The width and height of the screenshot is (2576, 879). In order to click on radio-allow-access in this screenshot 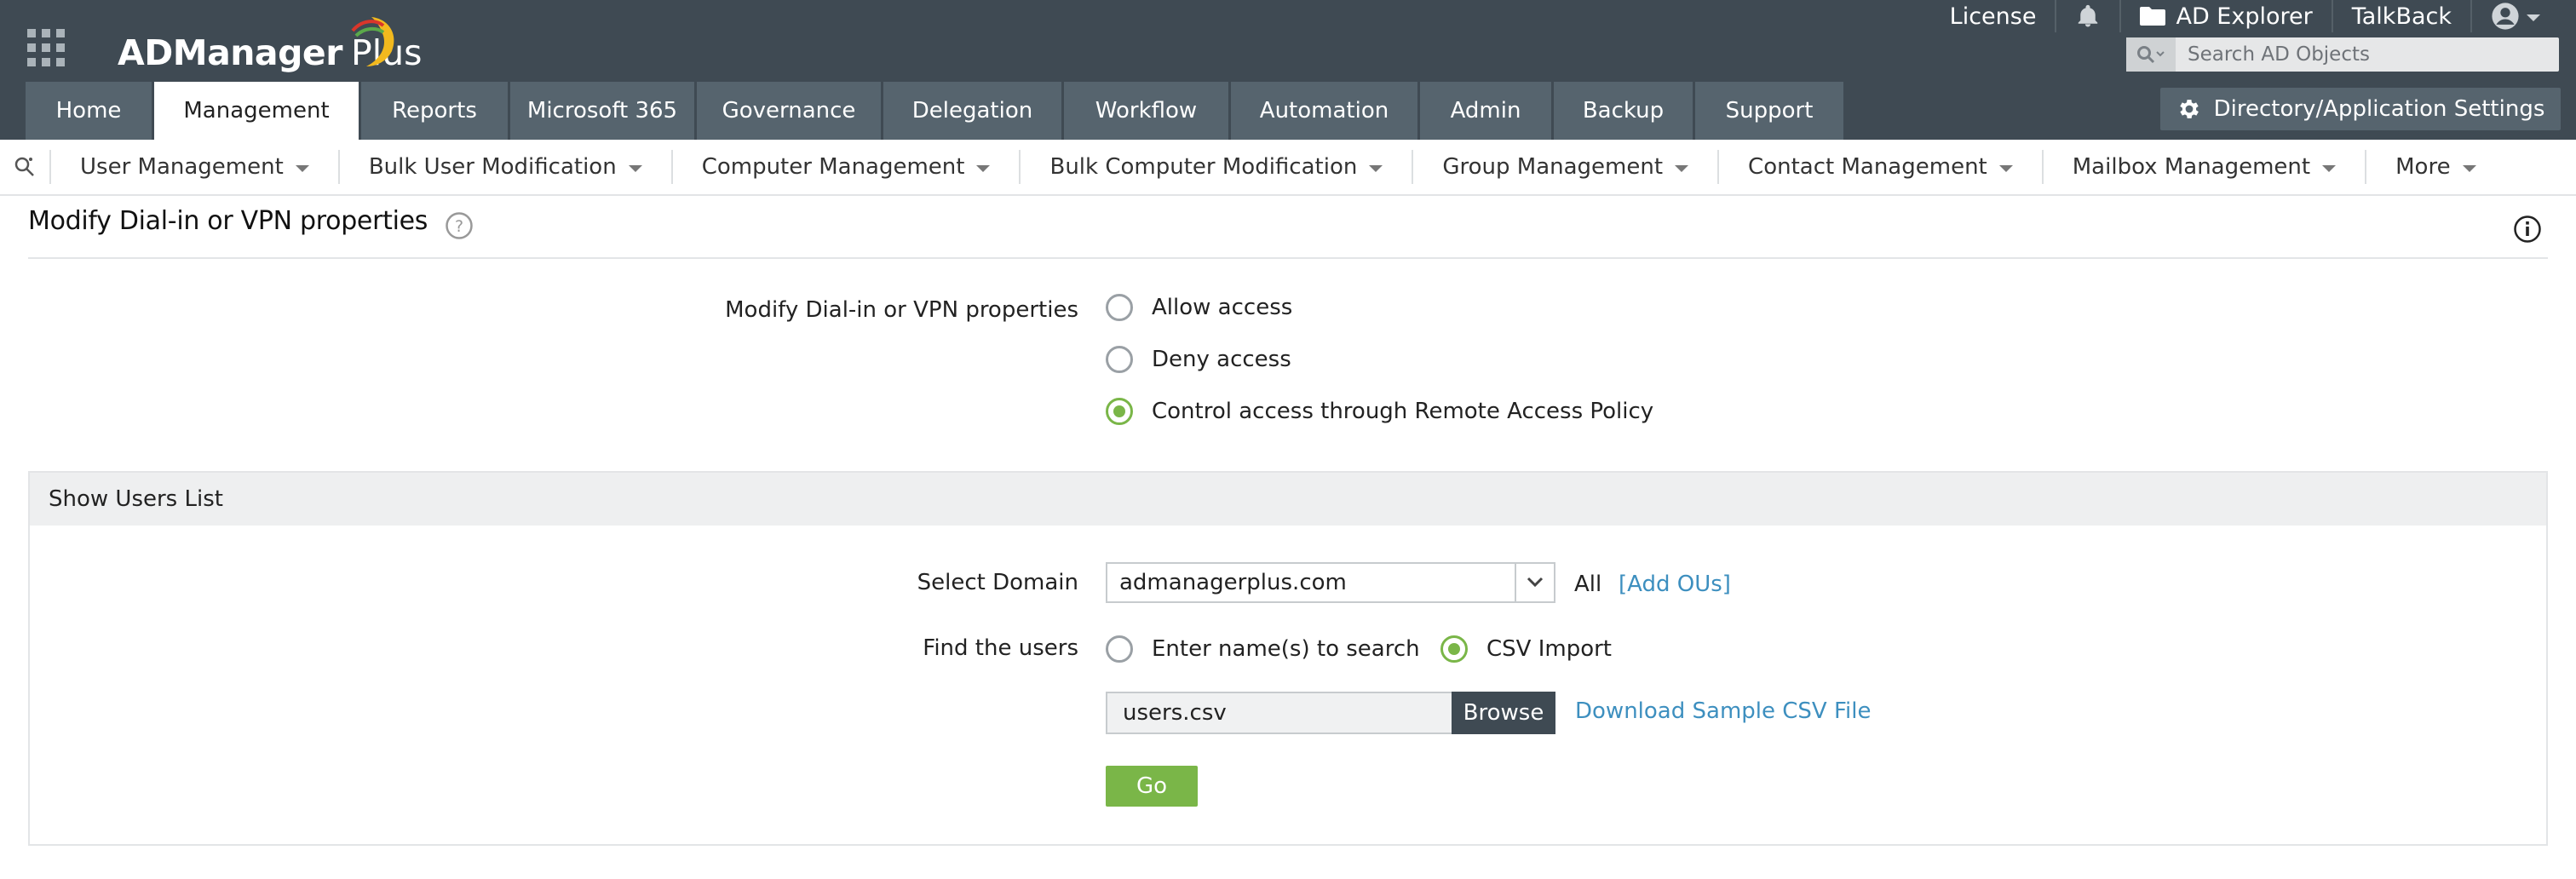, I will do `click(1120, 307)`.